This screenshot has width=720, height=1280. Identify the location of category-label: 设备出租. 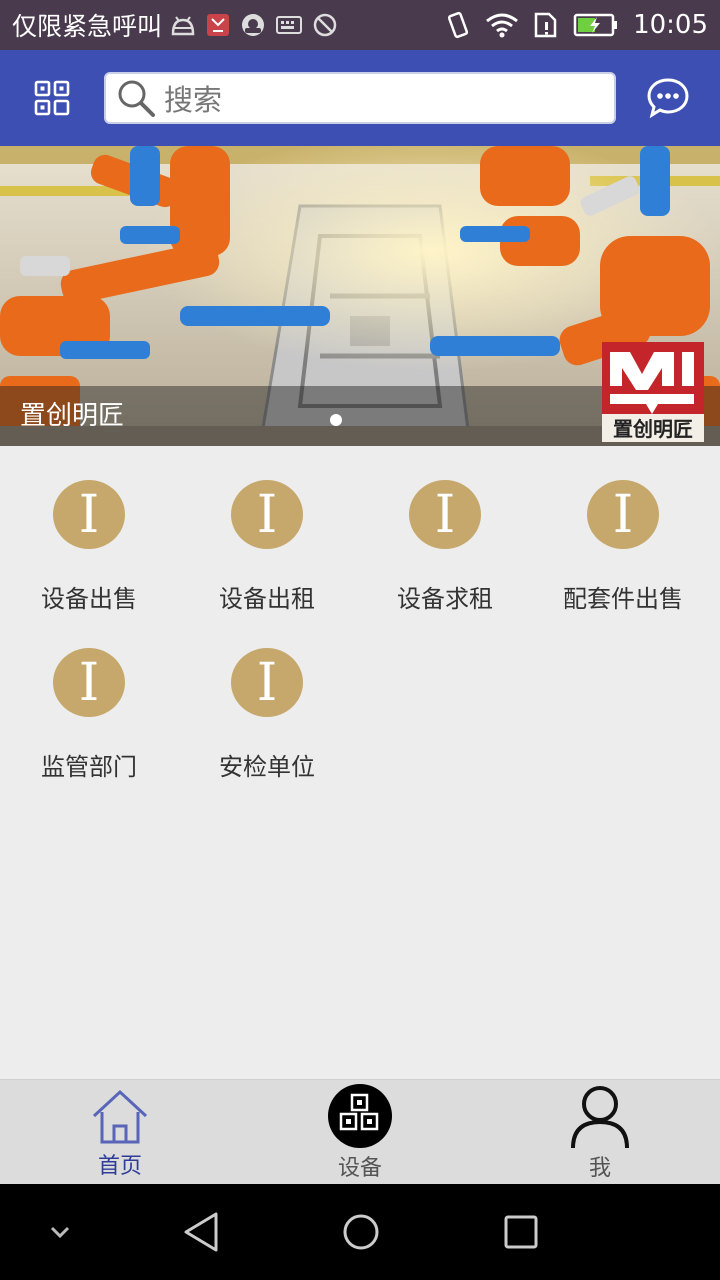
(267, 599).